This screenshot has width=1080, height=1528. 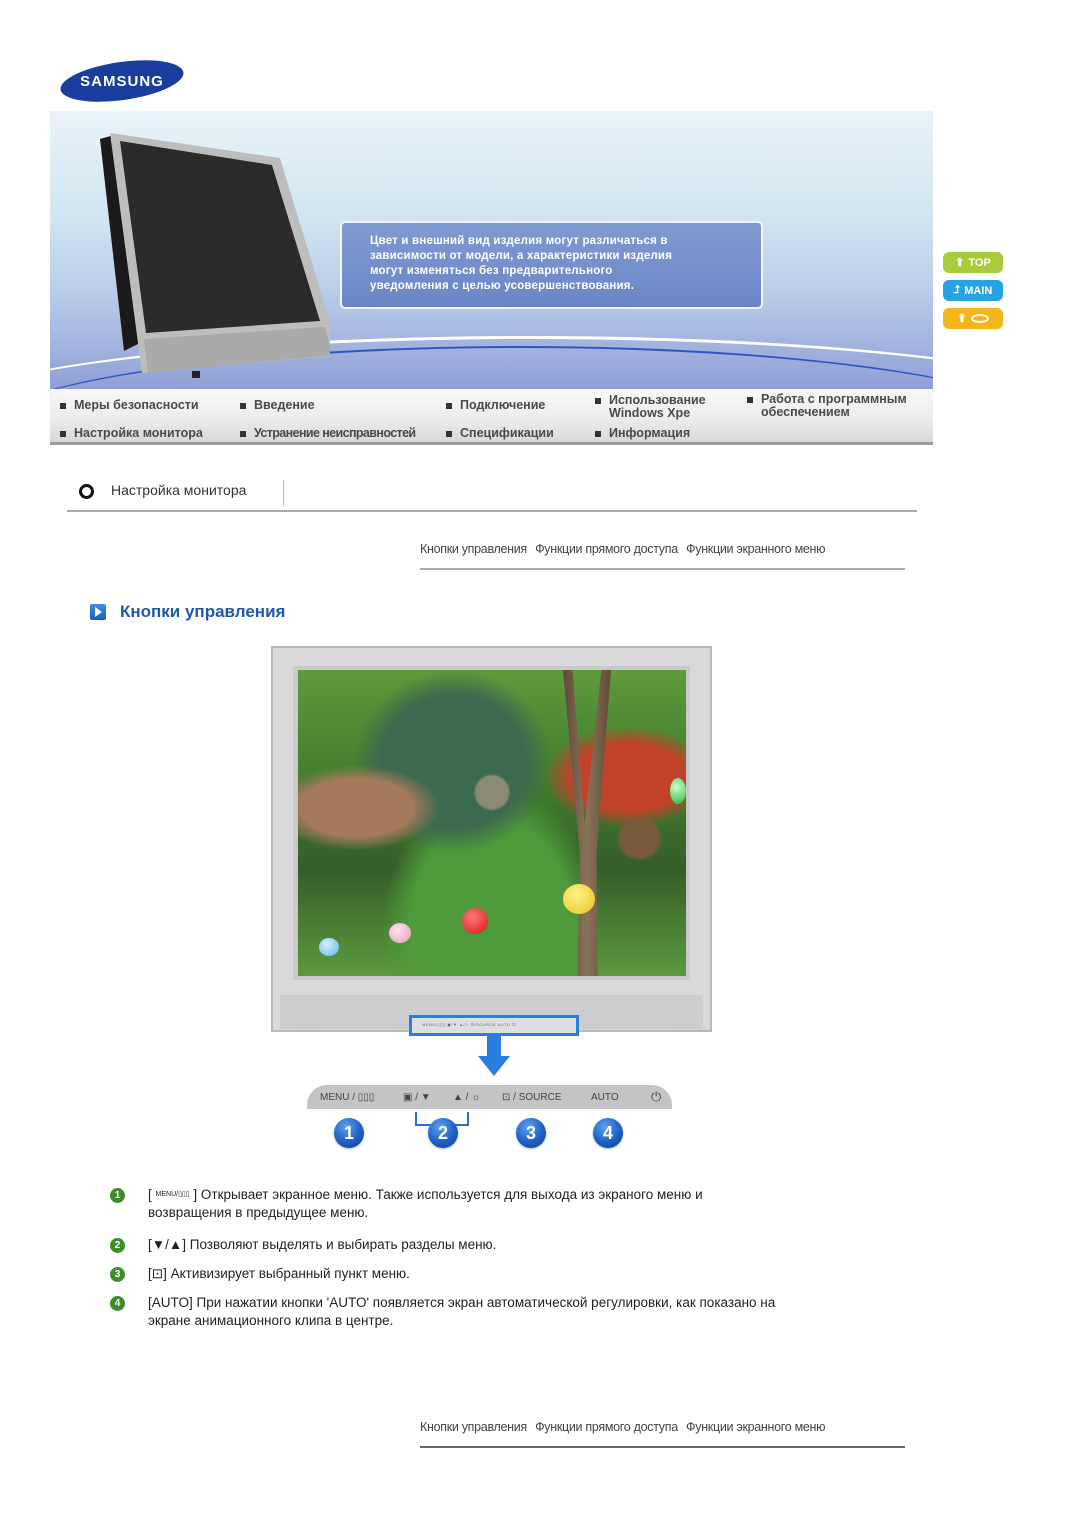 I want to click on notice-line: уведомления с целью усовершенствования., so click(x=502, y=286).